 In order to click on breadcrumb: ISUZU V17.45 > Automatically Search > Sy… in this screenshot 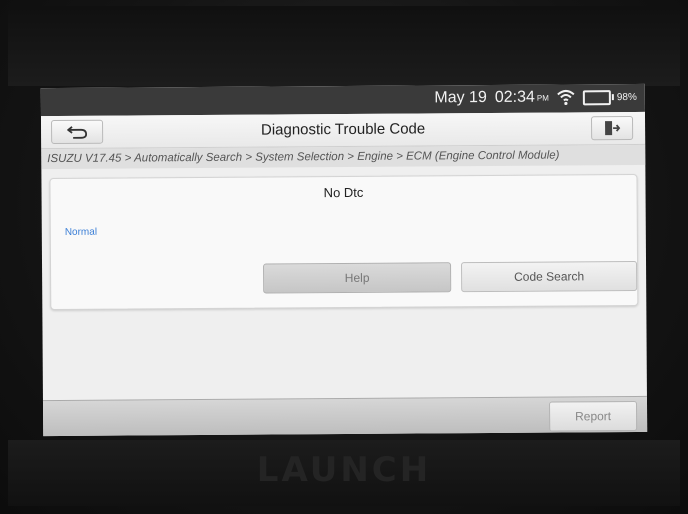, I will do `click(343, 157)`.